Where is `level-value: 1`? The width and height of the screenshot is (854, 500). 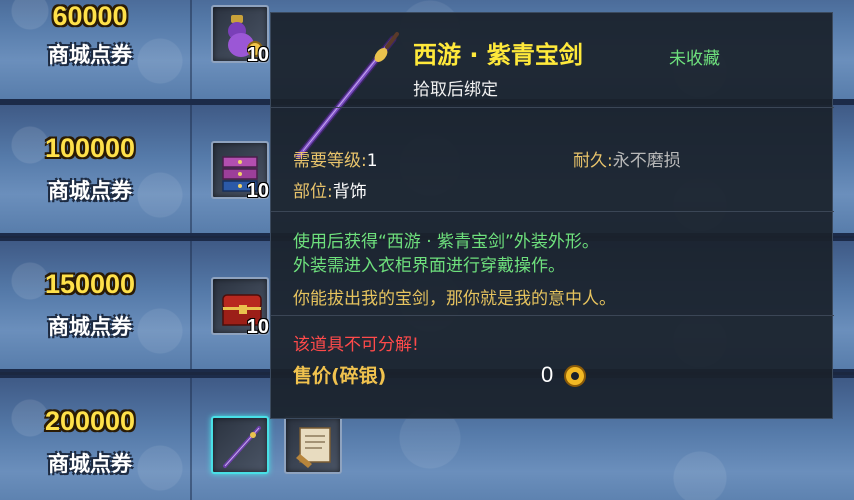
level-value: 1 is located at coordinates (372, 161).